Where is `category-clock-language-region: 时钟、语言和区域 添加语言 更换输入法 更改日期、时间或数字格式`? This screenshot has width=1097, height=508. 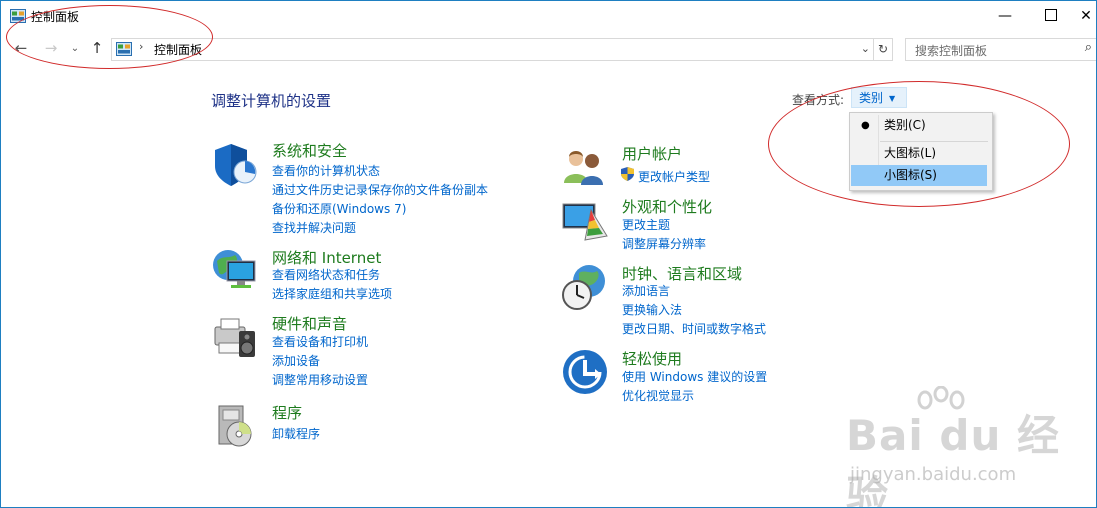 category-clock-language-region: 时钟、语言和区域 添加语言 更换输入法 更改日期、时间或数字格式 is located at coordinates (711, 303).